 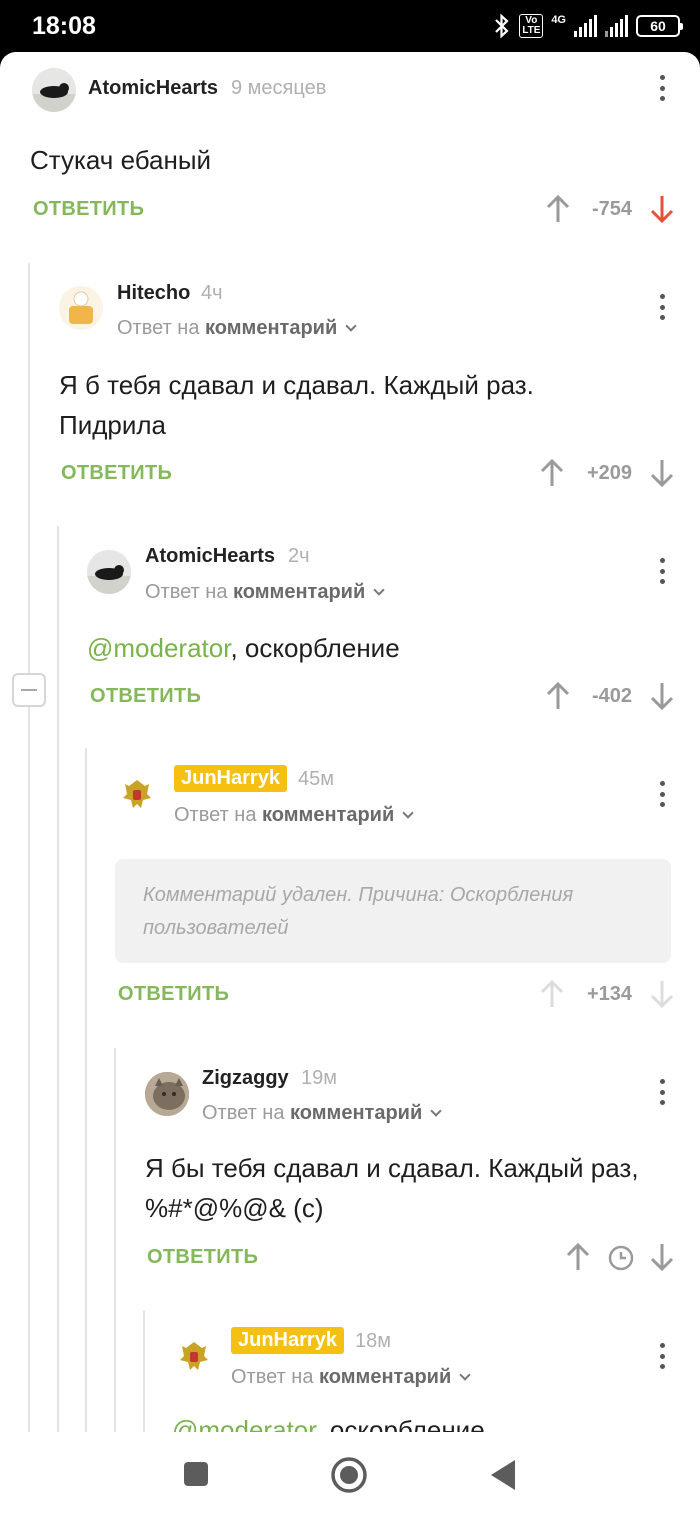 I want to click on signal-icon, so click(x=585, y=26).